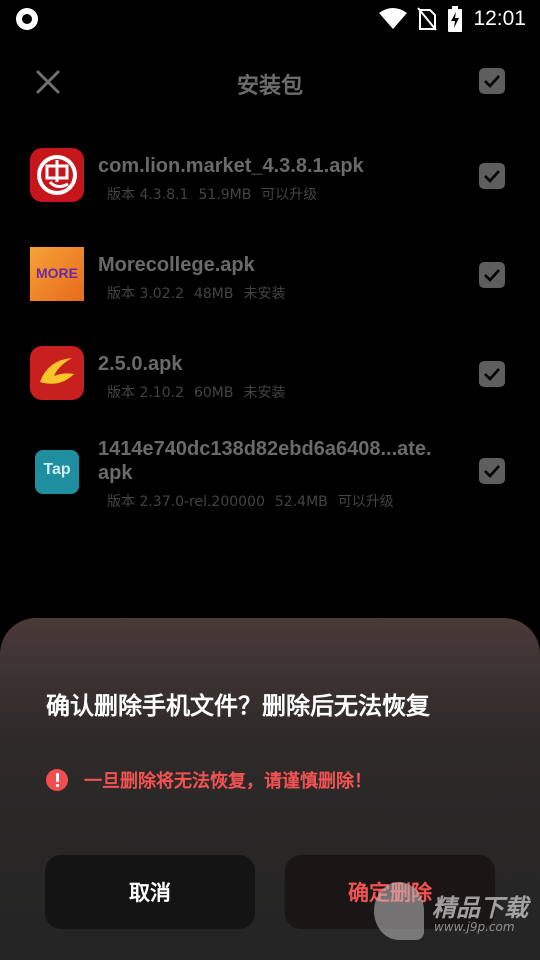  I want to click on tap-icon-label: Tap, so click(57, 469).